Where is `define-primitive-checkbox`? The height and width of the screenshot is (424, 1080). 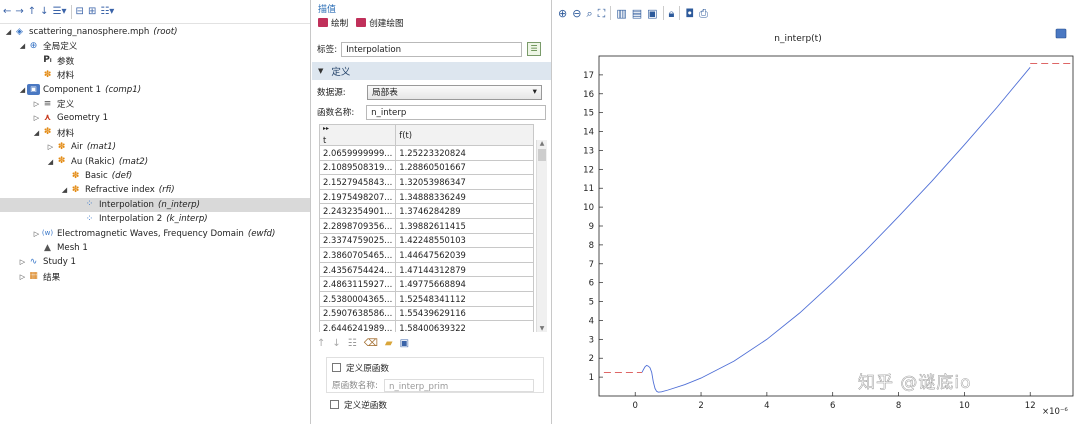
define-primitive-checkbox is located at coordinates (336, 367).